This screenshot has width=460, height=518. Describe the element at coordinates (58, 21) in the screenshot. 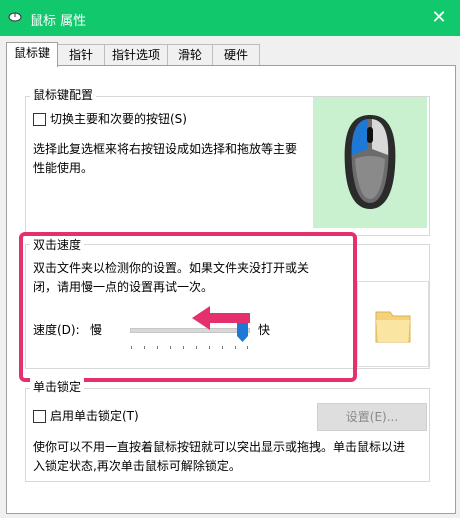

I see `window-title: 鼠标 属性` at that location.